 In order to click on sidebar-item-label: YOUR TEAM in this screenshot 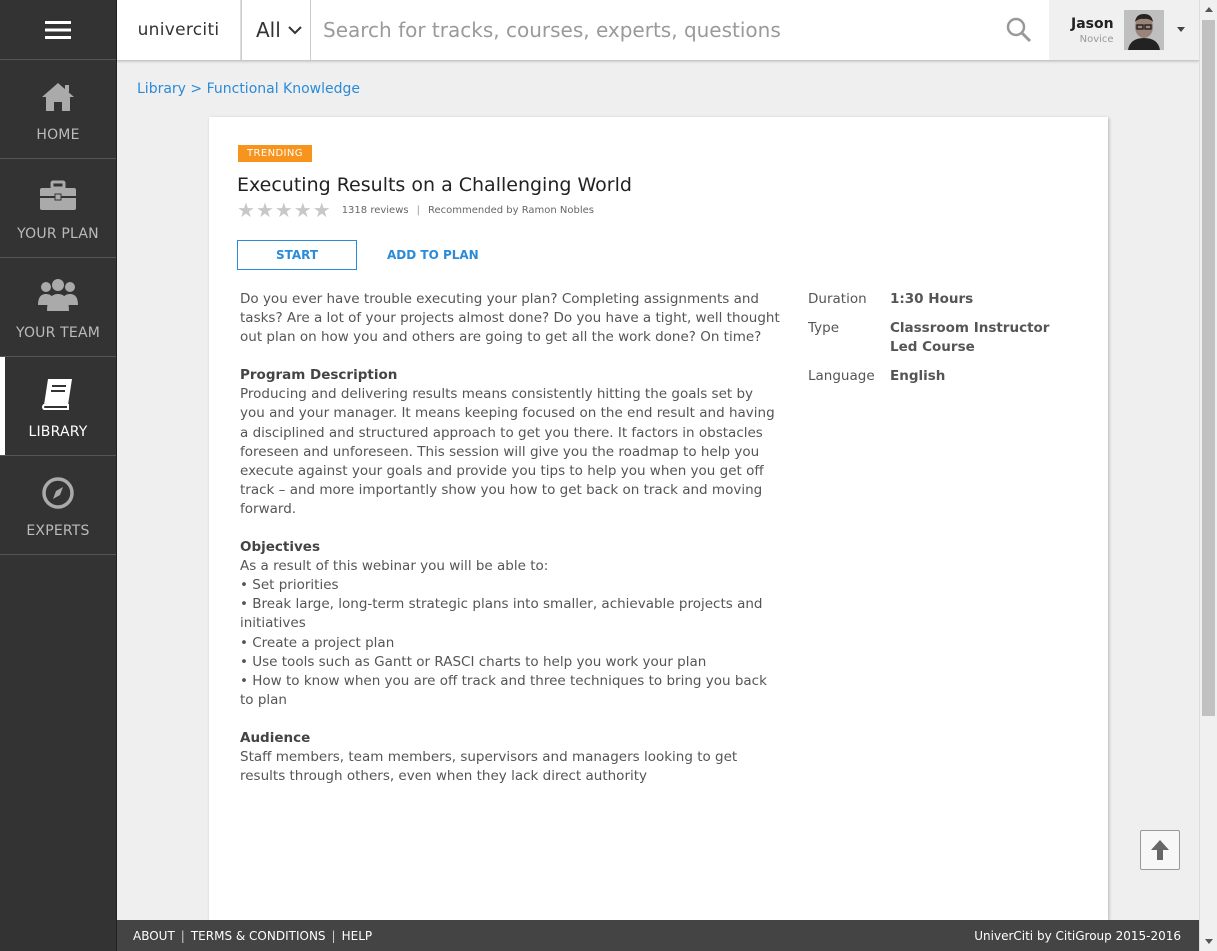, I will do `click(58, 333)`.